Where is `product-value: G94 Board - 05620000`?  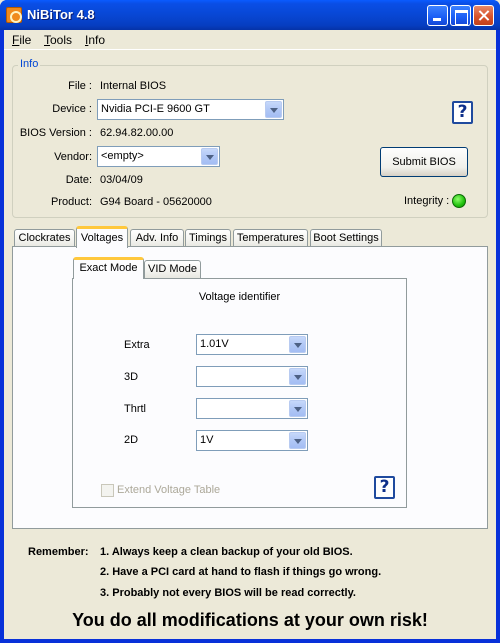 product-value: G94 Board - 05620000 is located at coordinates (156, 202).